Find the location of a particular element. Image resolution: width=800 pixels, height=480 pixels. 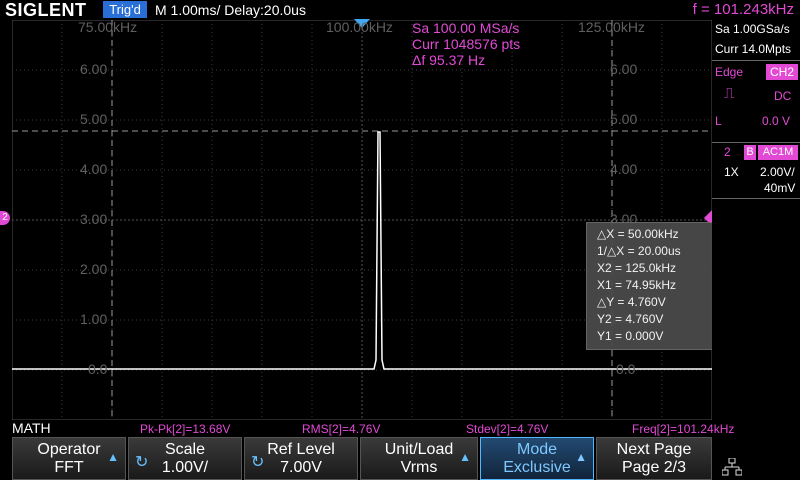

y-tick-label: 5.00 is located at coordinates (94, 119).